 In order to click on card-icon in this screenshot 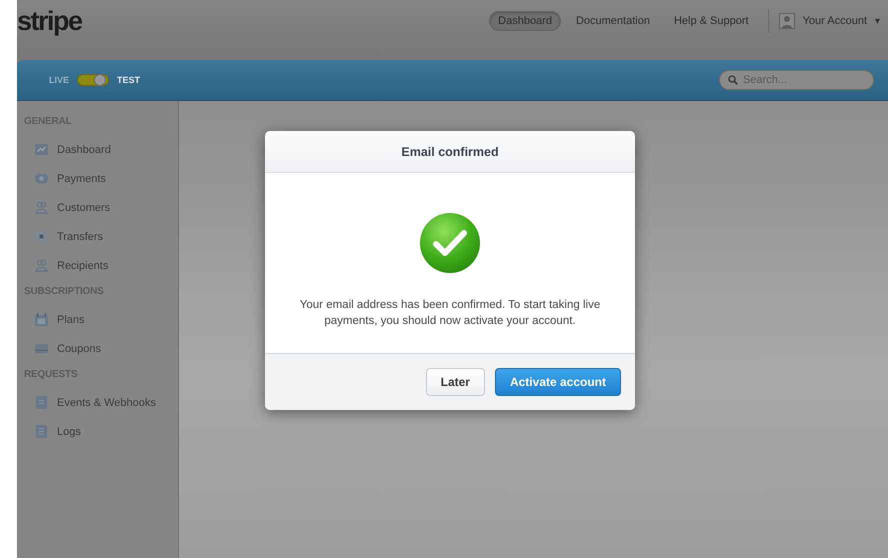, I will do `click(41, 348)`.